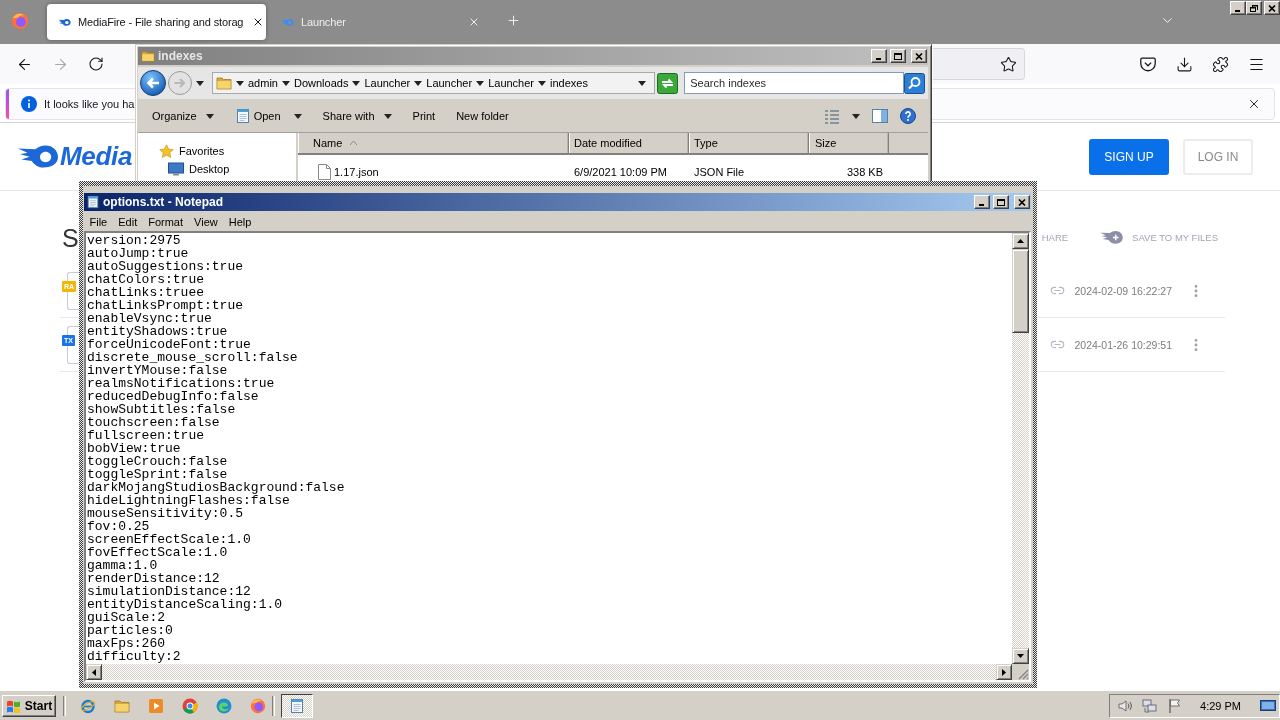 The image size is (1280, 720). Describe the element at coordinates (169, 344) in the screenshot. I see `text-line: forceUnicodeFont:true` at that location.